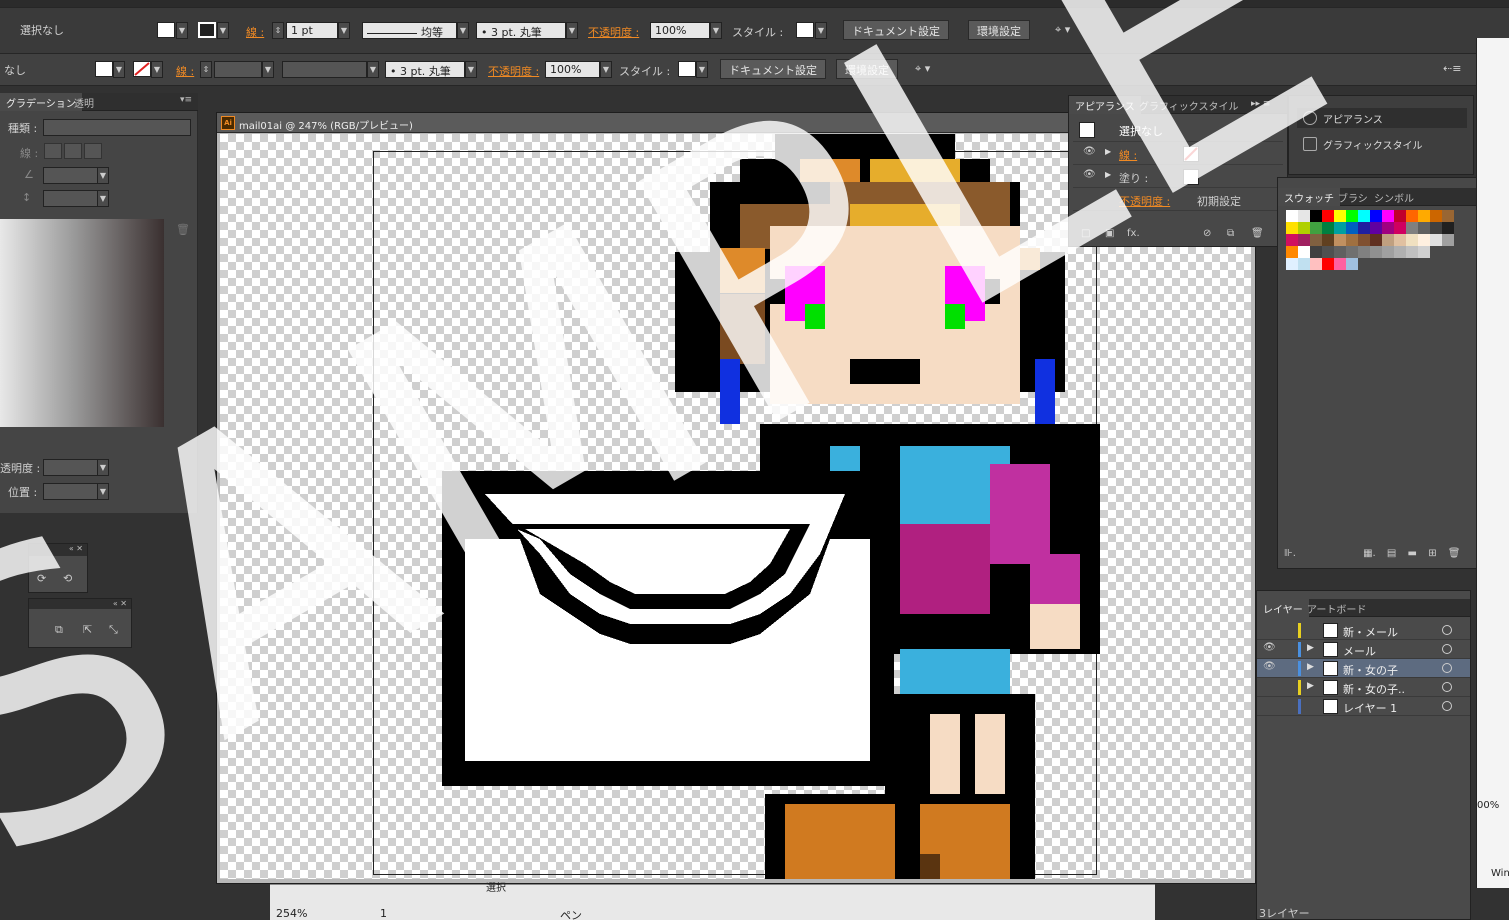 The height and width of the screenshot is (920, 1509). Describe the element at coordinates (1109, 233) in the screenshot. I see `add-fill-icon: ▣` at that location.